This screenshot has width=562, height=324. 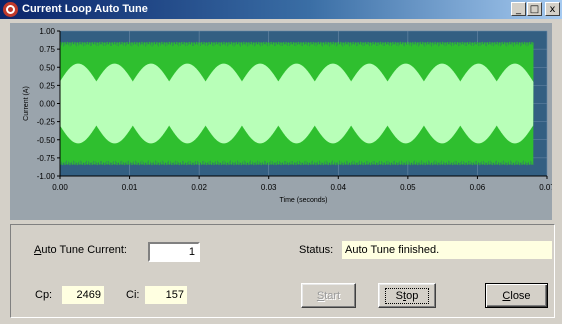 What do you see at coordinates (130, 187) in the screenshot?
I see `x-tick-label: 0.01` at bounding box center [130, 187].